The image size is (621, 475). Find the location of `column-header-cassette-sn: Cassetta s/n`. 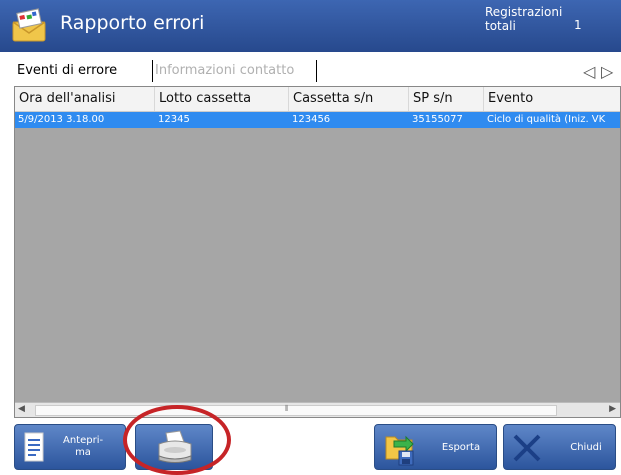

column-header-cassette-sn: Cassetta s/n is located at coordinates (349, 99).